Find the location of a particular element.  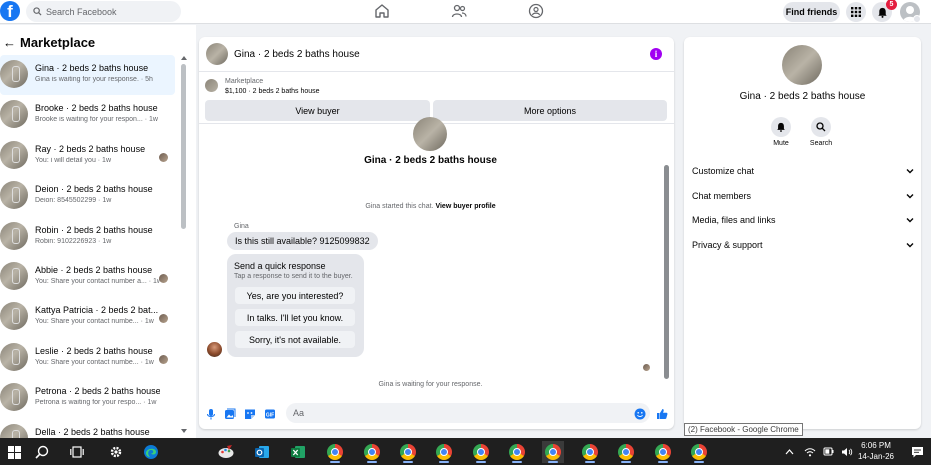

seen-avatar is located at coordinates (163, 319).